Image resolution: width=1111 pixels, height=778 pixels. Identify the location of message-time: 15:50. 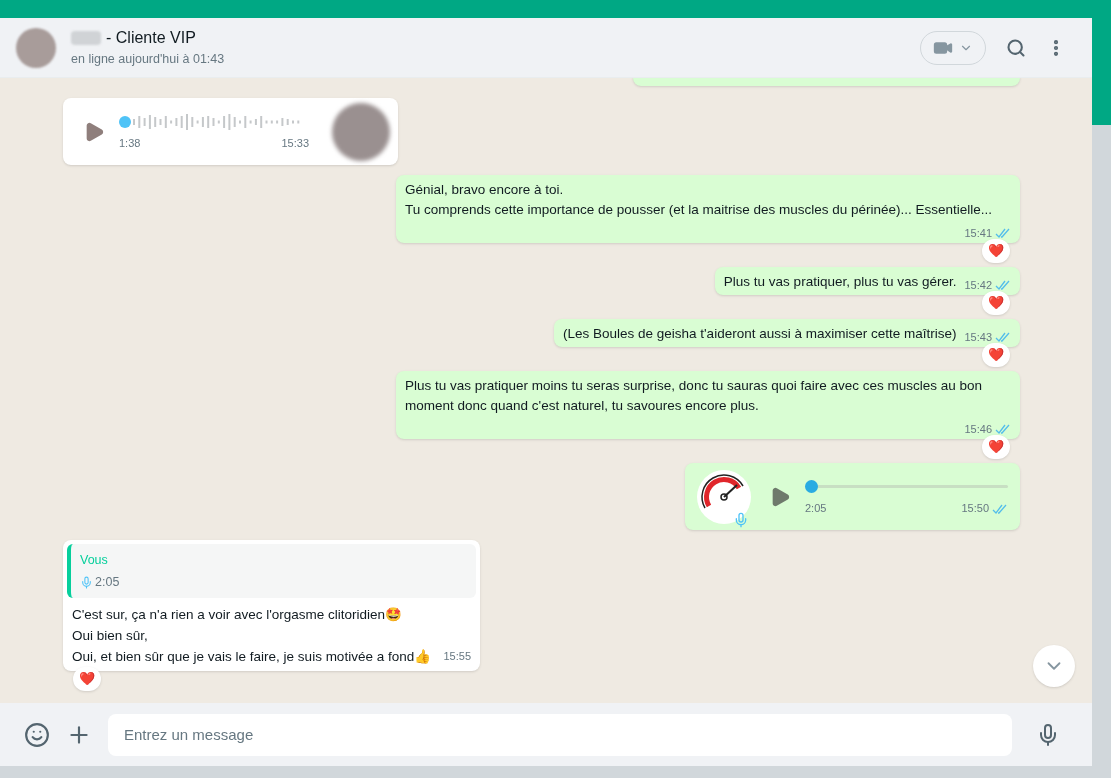
(975, 509).